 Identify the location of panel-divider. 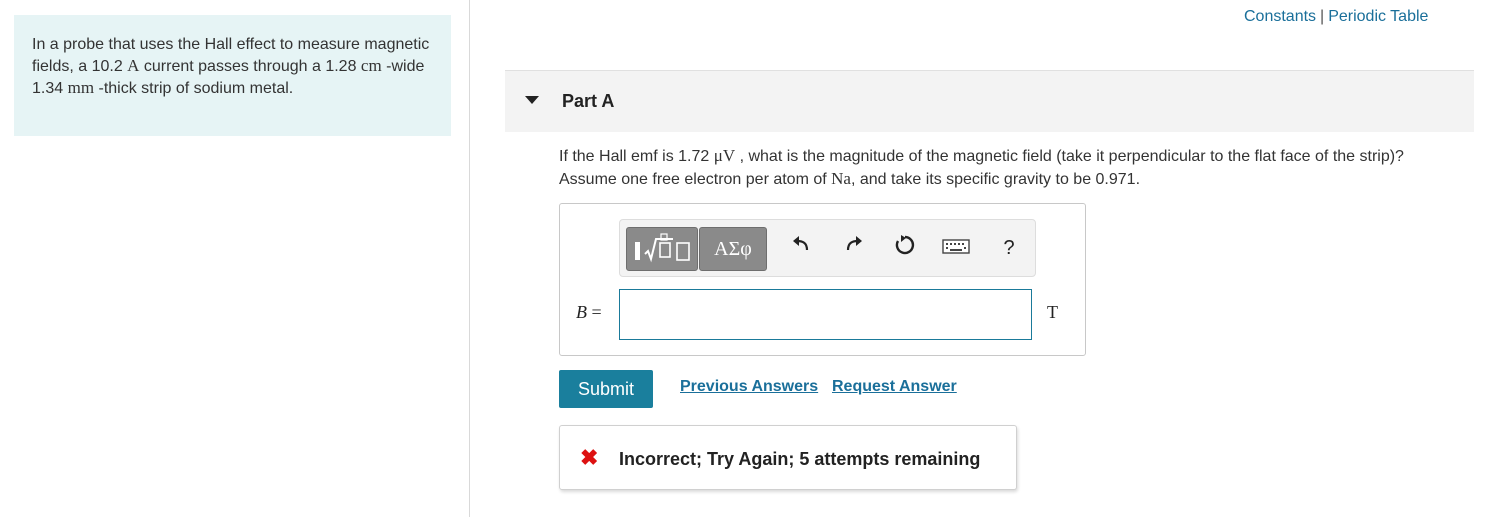
(469, 258).